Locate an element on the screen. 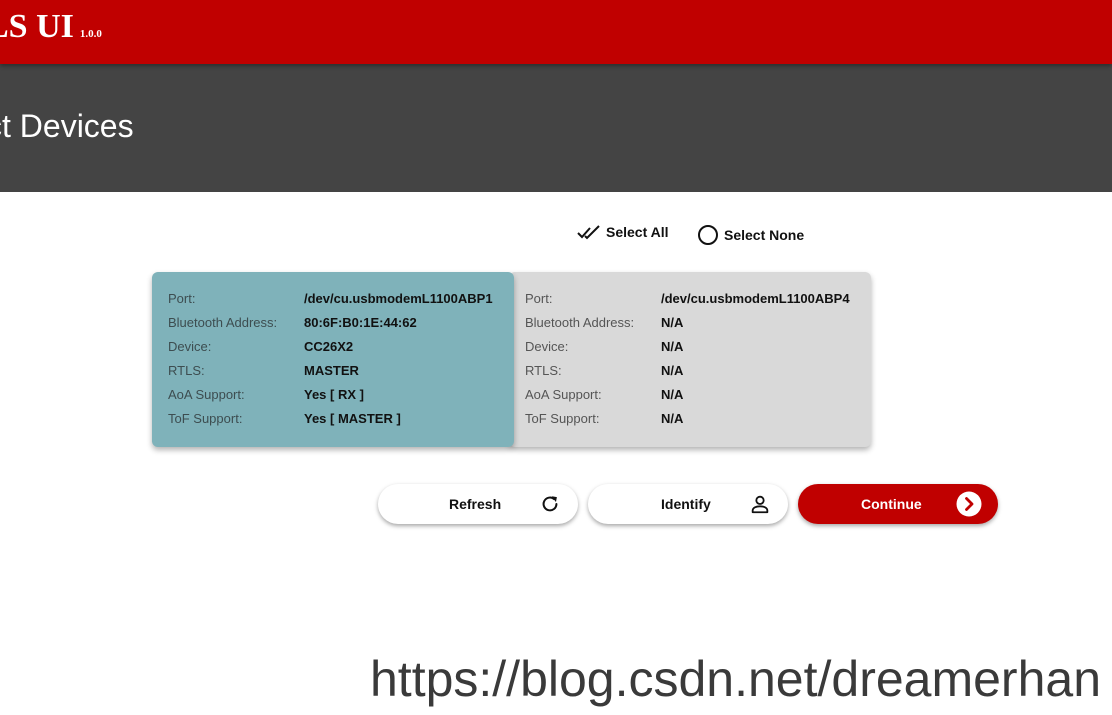 The height and width of the screenshot is (715, 1112). person-icon is located at coordinates (760, 504).